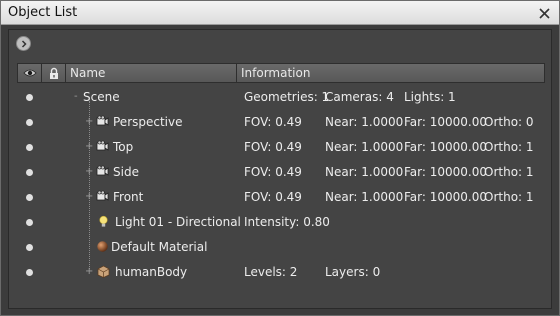 The width and height of the screenshot is (560, 316). Describe the element at coordinates (544, 13) in the screenshot. I see `close-icon` at that location.